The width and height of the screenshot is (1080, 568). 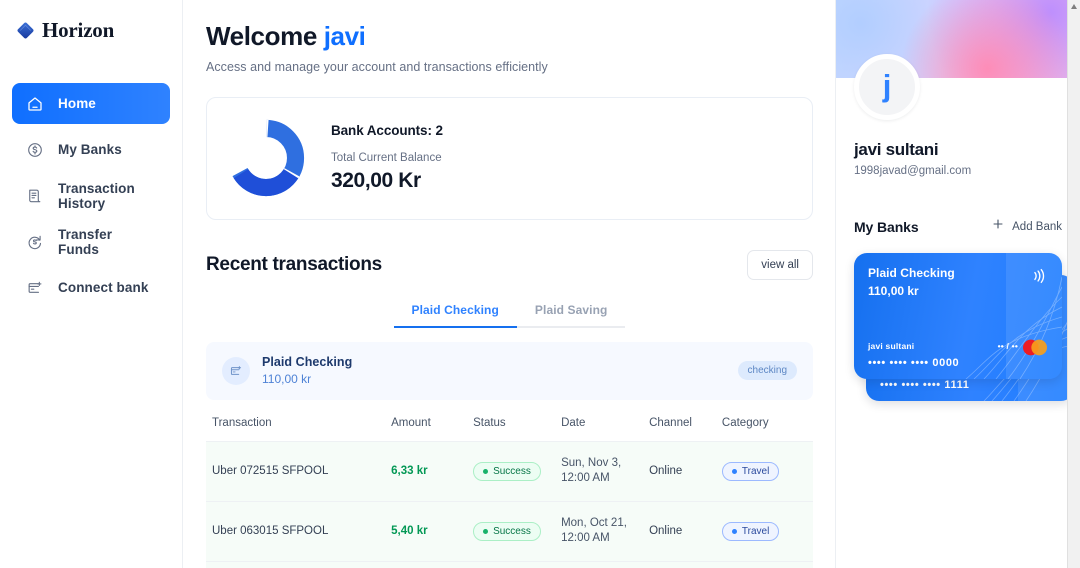 I want to click on sidebar-item-connect-bank: Connect bank, so click(x=91, y=287).